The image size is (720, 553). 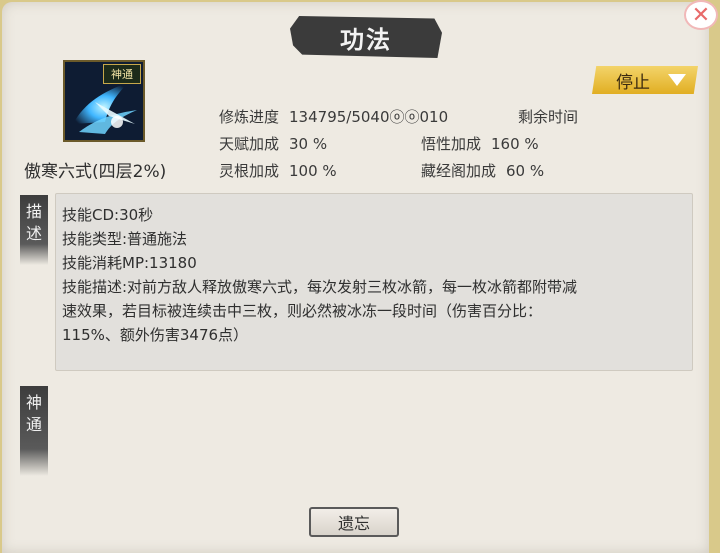 What do you see at coordinates (548, 117) in the screenshot?
I see `remaining-time-label: 剩余时间` at bounding box center [548, 117].